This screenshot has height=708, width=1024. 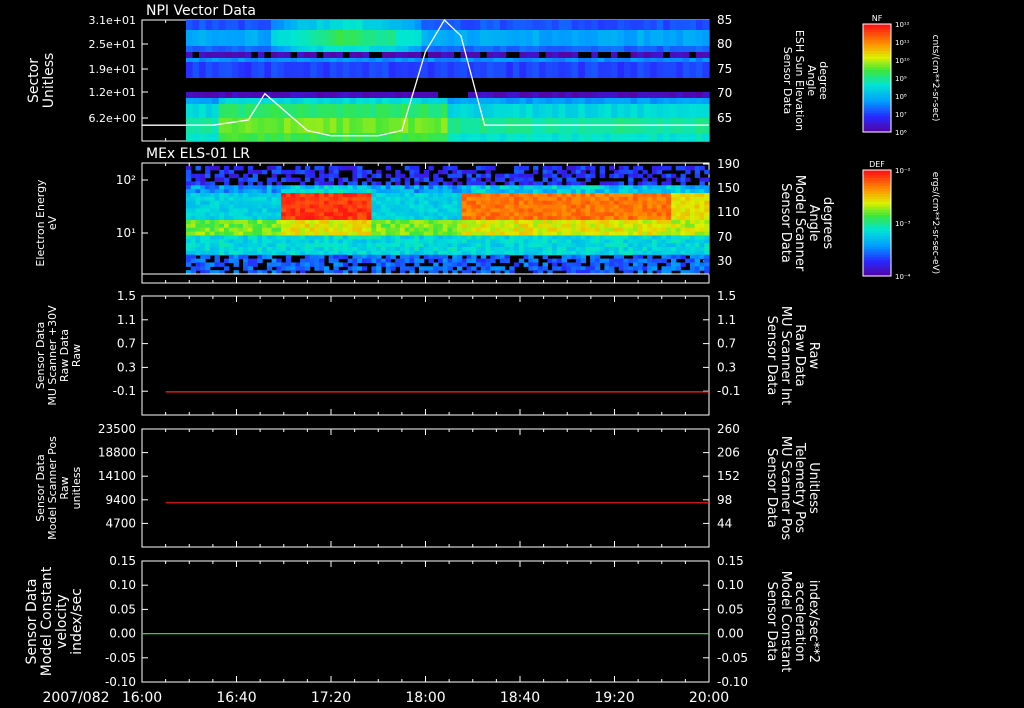 What do you see at coordinates (724, 500) in the screenshot?
I see `y2-tick-label: 98` at bounding box center [724, 500].